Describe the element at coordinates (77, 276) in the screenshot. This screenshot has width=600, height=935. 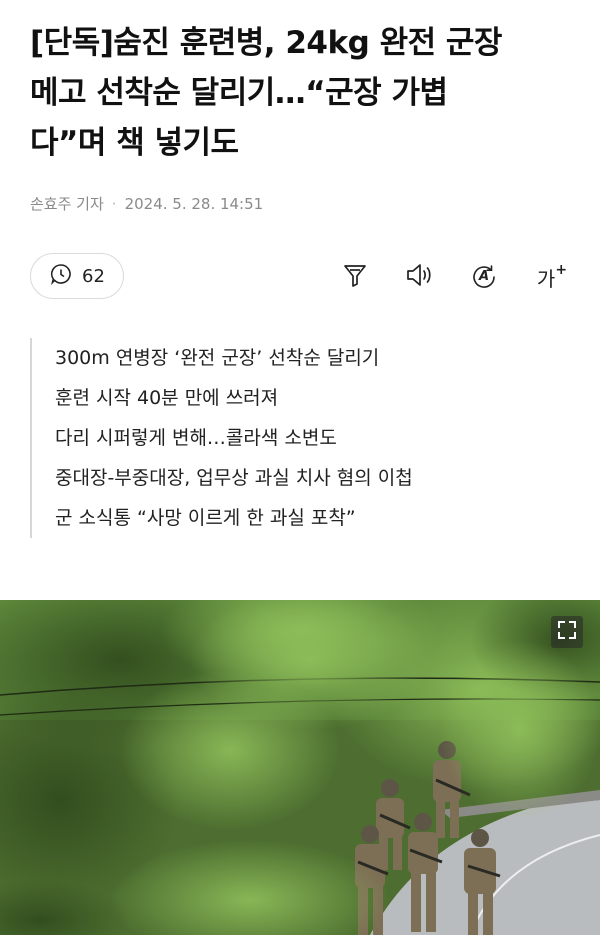
I see `comment-button: 62` at that location.